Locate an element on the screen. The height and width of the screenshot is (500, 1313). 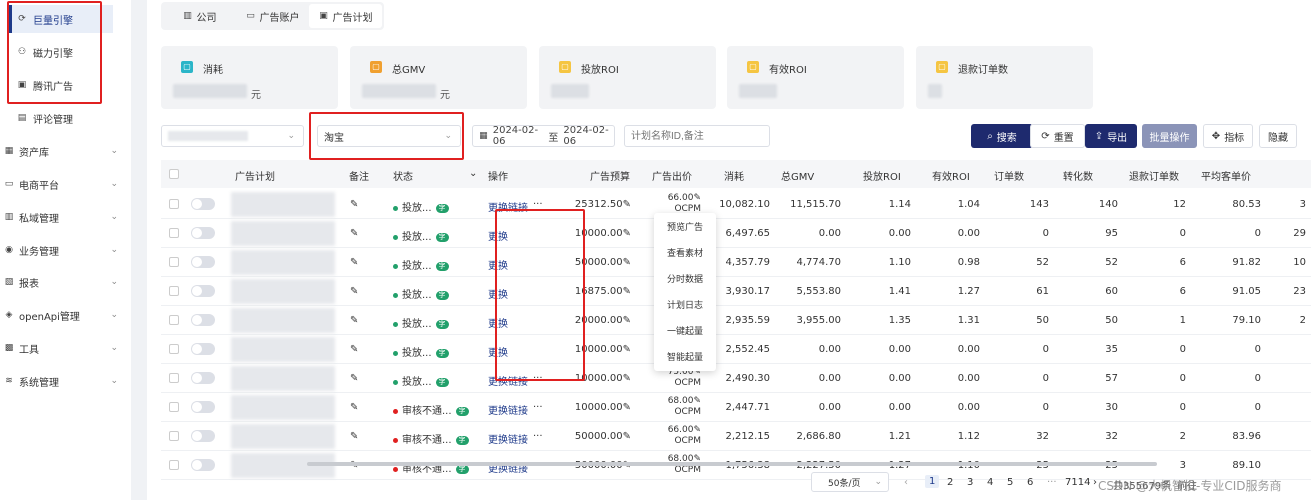
sidebar-item-comments: ▤ 评论管理 is located at coordinates (61, 118).